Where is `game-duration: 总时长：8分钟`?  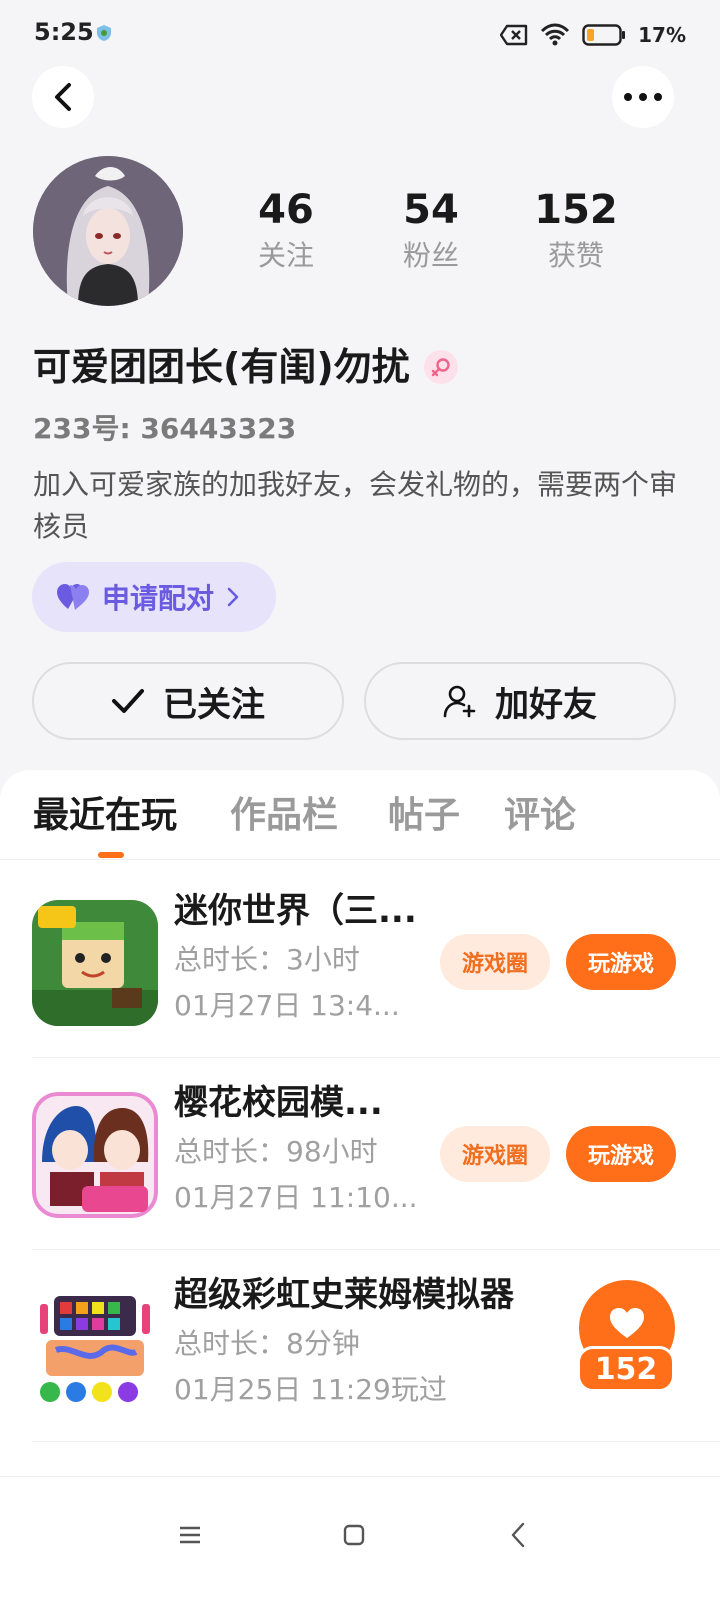
game-duration: 总时长：8分钟 is located at coordinates (267, 1343).